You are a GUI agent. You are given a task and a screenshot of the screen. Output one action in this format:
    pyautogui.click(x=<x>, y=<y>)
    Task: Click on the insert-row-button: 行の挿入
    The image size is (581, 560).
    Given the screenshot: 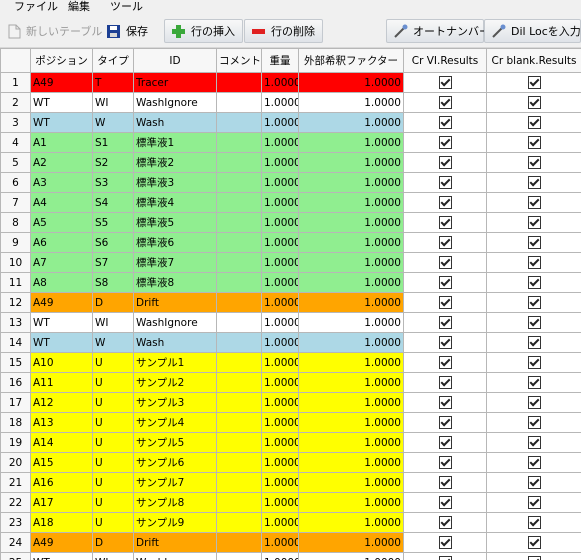 What is the action you would take?
    pyautogui.click(x=203, y=31)
    